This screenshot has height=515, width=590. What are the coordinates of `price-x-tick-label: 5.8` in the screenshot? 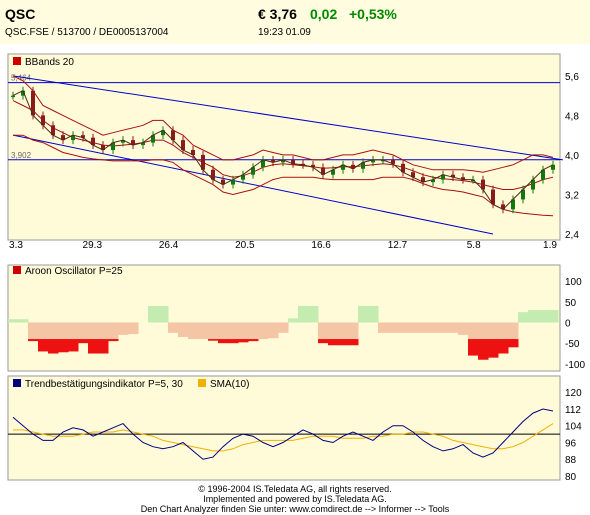 It's located at (474, 245).